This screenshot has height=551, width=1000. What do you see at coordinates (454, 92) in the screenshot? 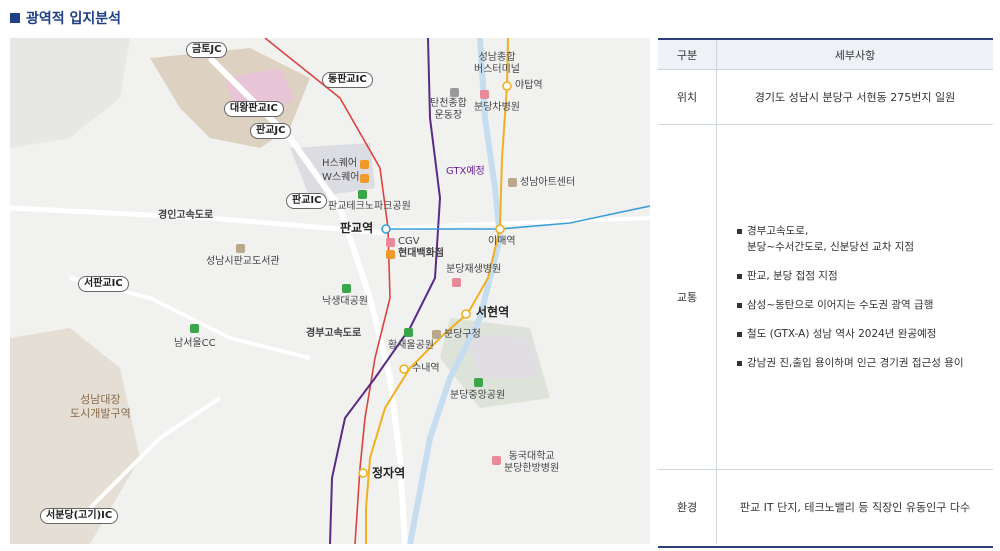
I see `stadium-icon` at bounding box center [454, 92].